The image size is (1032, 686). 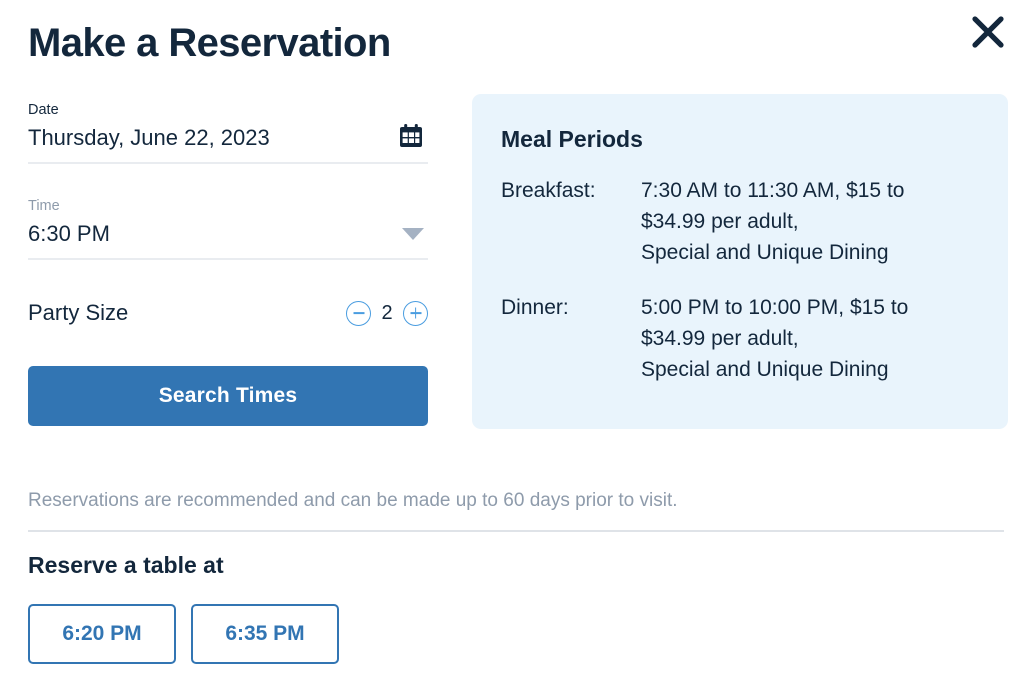 I want to click on close-icon, so click(x=988, y=32).